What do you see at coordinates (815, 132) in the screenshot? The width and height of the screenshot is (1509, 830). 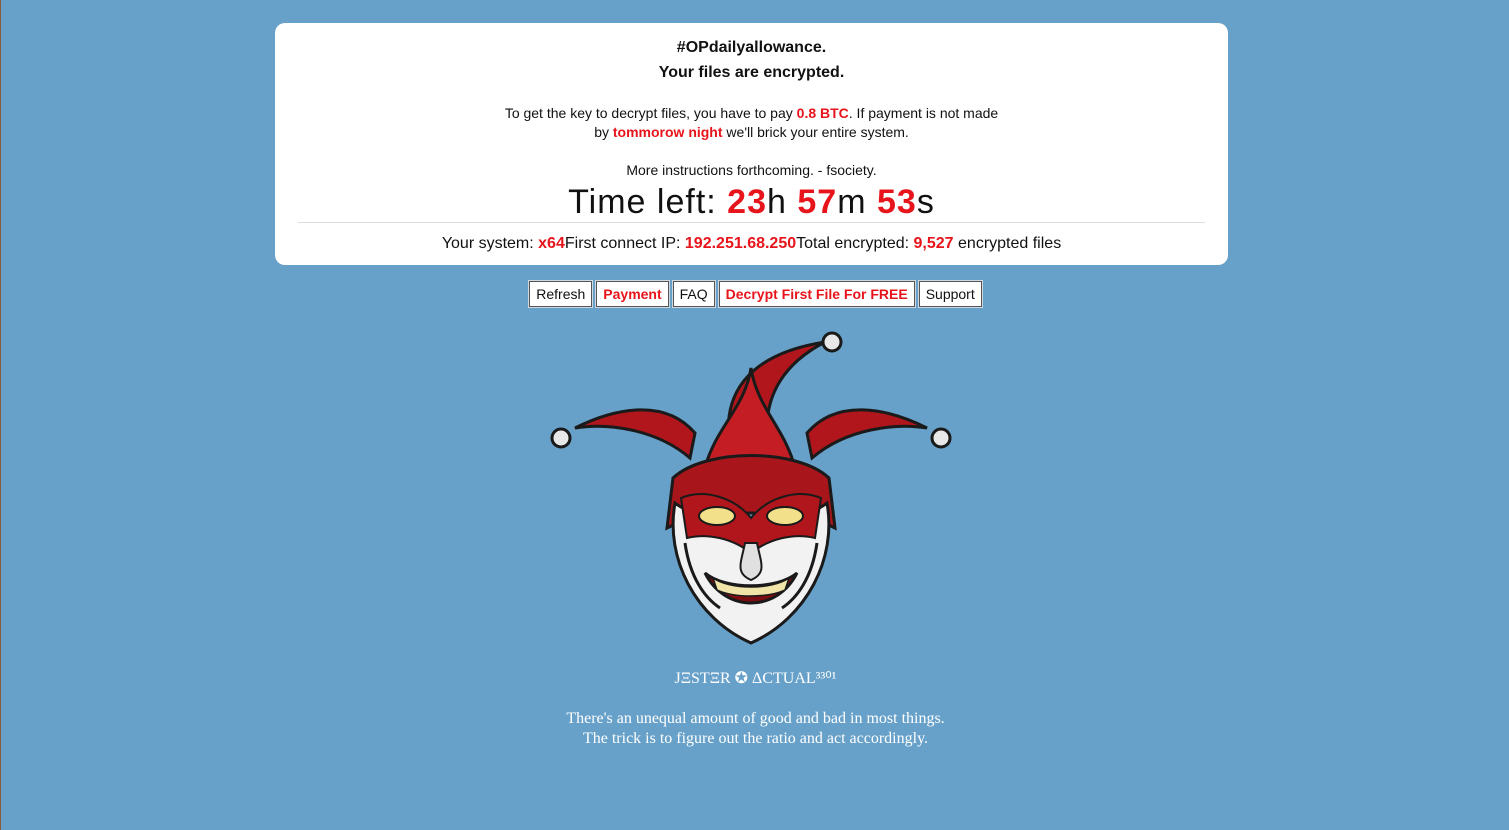 I see `instructions-text-4: we'll brick your entire system.` at bounding box center [815, 132].